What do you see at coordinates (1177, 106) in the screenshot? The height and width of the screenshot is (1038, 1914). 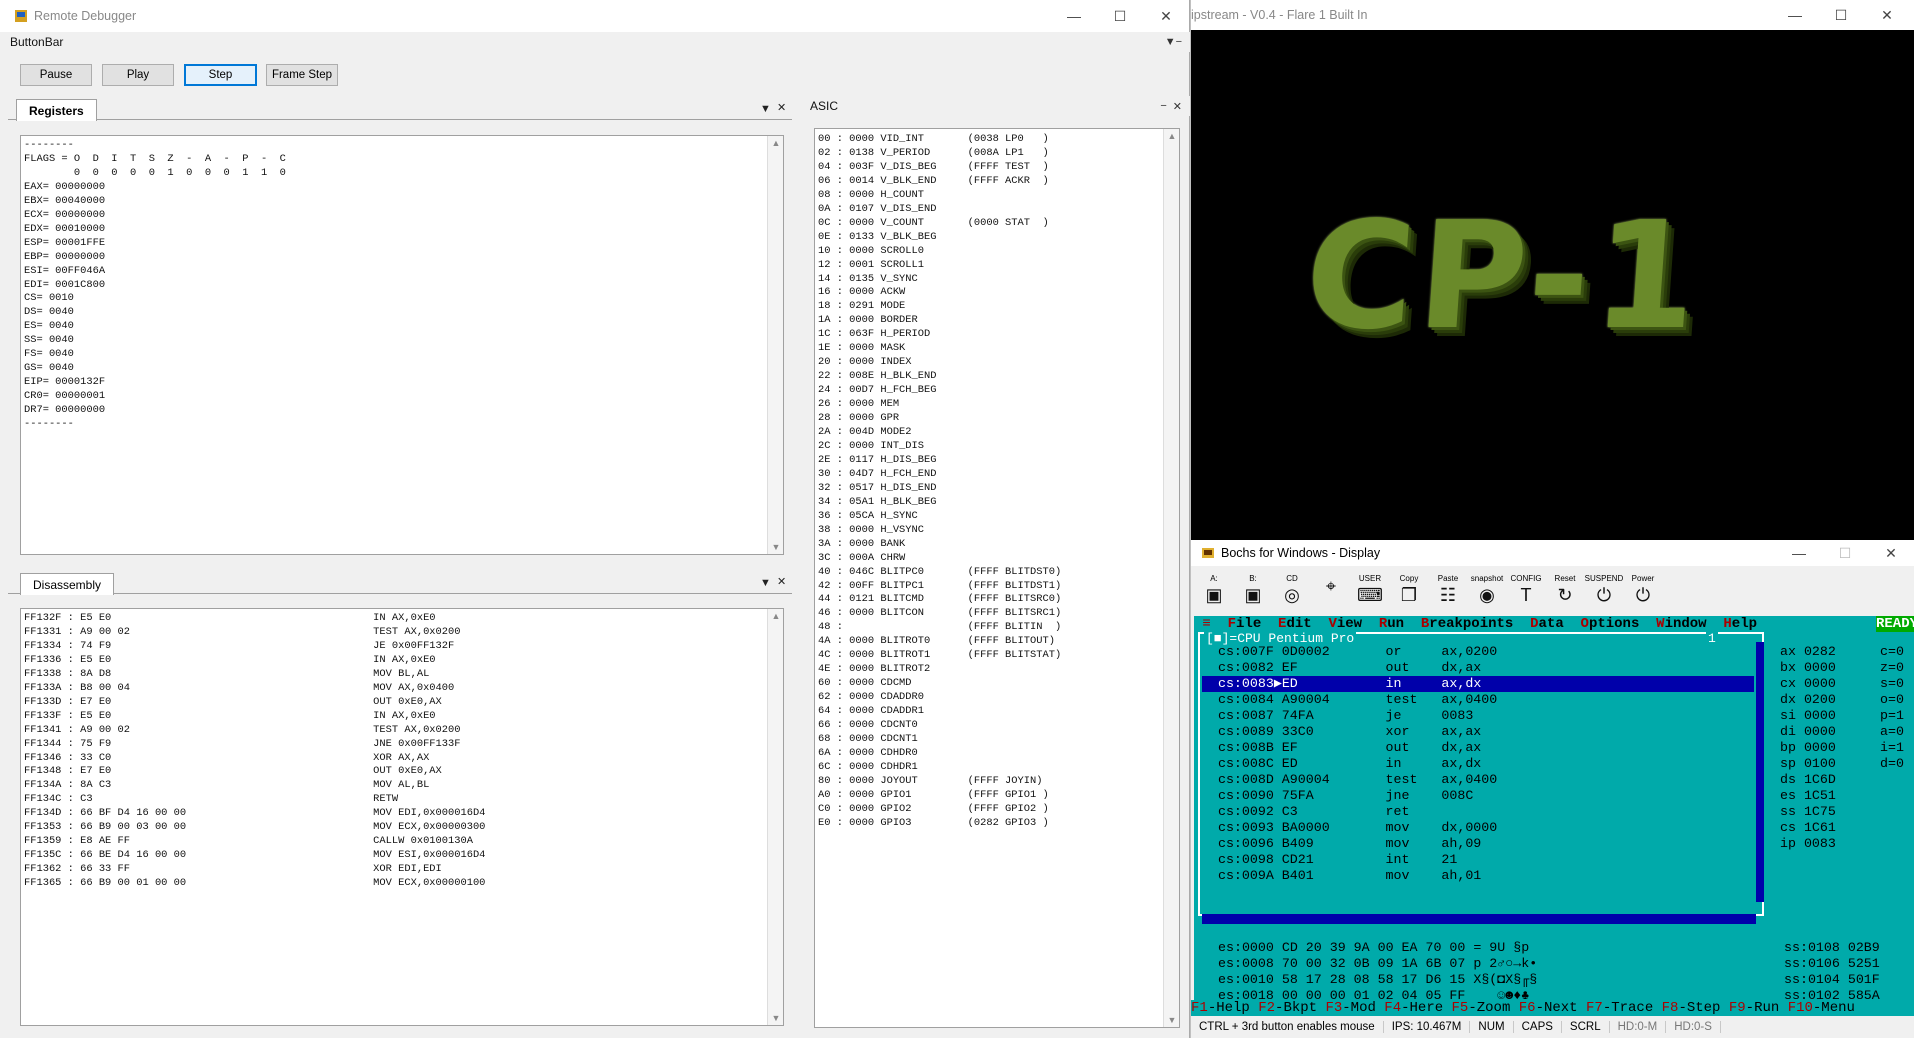 I see `asic-close-icon: ✕` at bounding box center [1177, 106].